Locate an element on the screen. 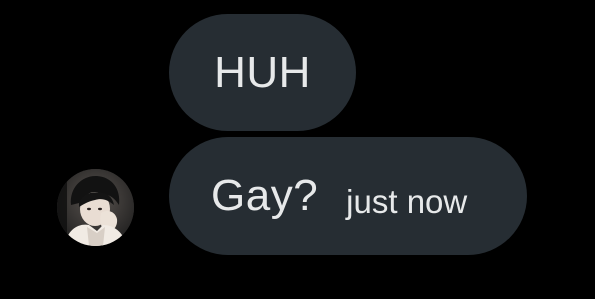  avatar is located at coordinates (95, 207).